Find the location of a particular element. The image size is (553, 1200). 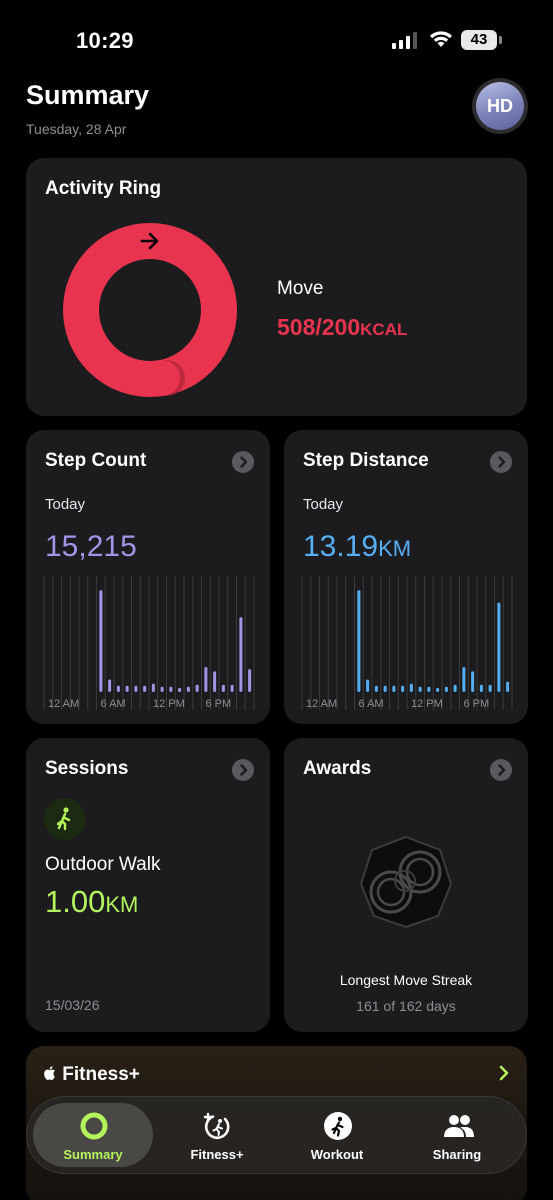

profile-avatar-button: HD is located at coordinates (500, 106).